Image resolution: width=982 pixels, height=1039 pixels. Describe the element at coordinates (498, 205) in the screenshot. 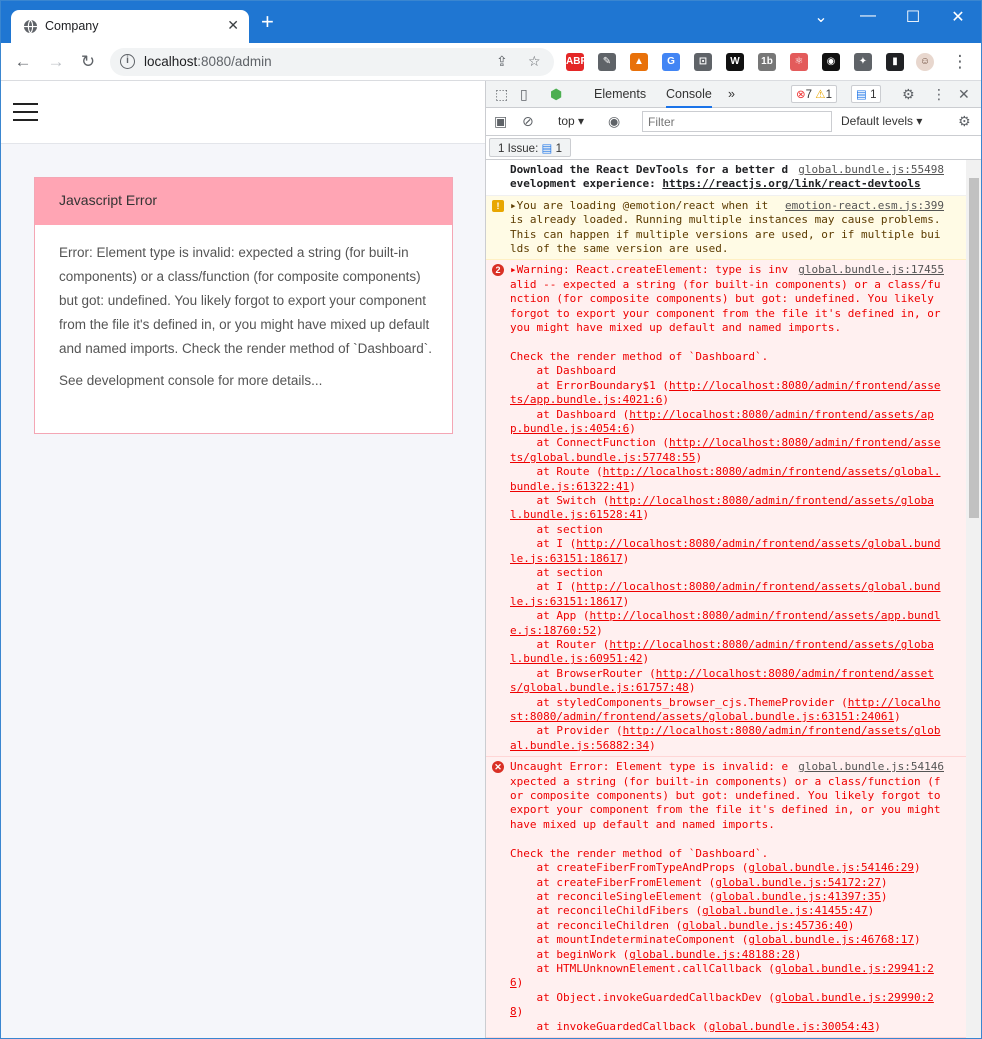

I see `warning-triangle-icon: !` at that location.